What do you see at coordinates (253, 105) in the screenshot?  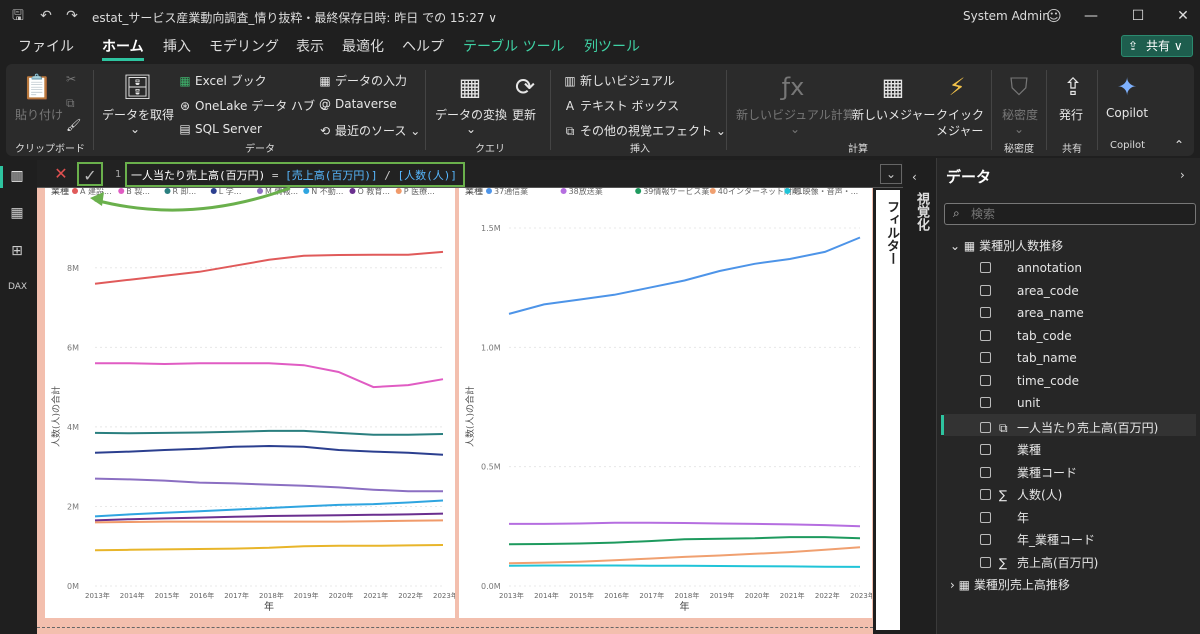 I see `onelake-button: ⊛ OneLake データ ハブ ⌄` at bounding box center [253, 105].